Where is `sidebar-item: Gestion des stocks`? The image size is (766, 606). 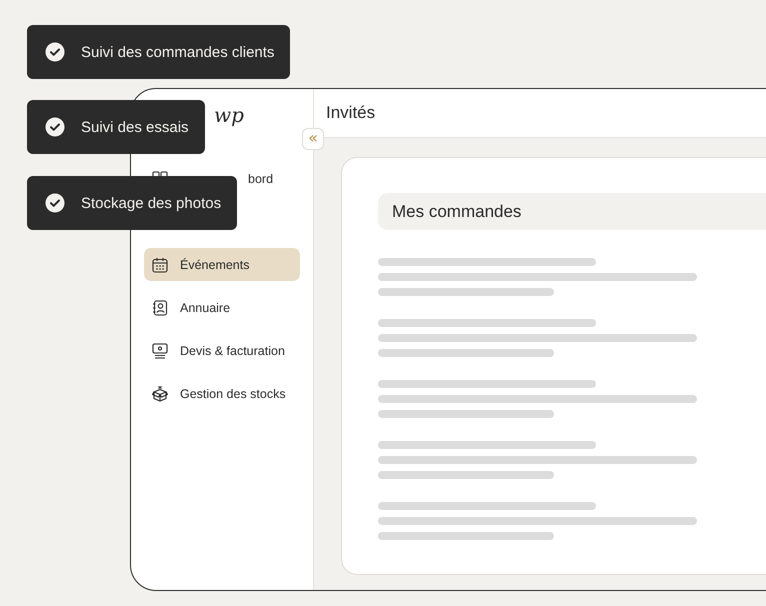 sidebar-item: Gestion des stocks is located at coordinates (222, 393).